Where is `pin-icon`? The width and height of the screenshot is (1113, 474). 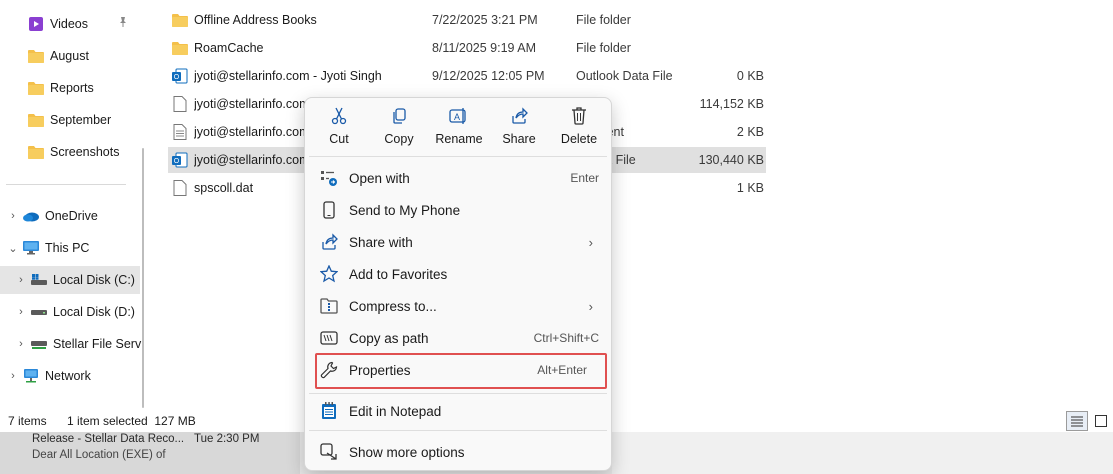 pin-icon is located at coordinates (124, 23).